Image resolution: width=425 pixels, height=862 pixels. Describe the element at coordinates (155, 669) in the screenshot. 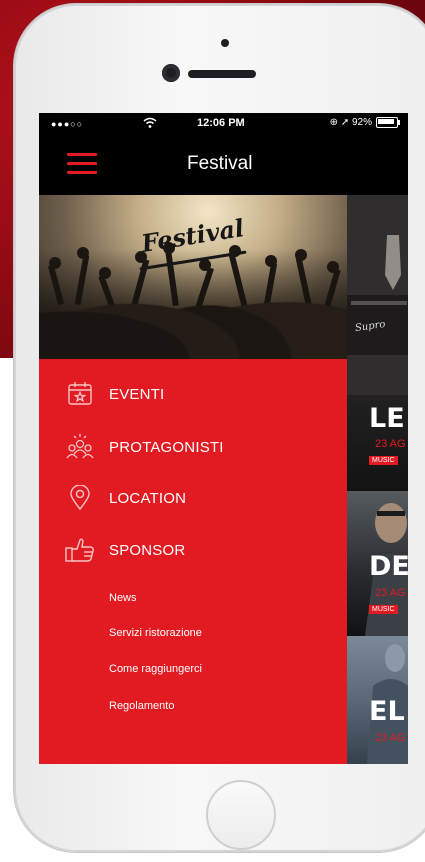

I see `submenu-item-come-raggiungerci: Come raggiungerci` at that location.